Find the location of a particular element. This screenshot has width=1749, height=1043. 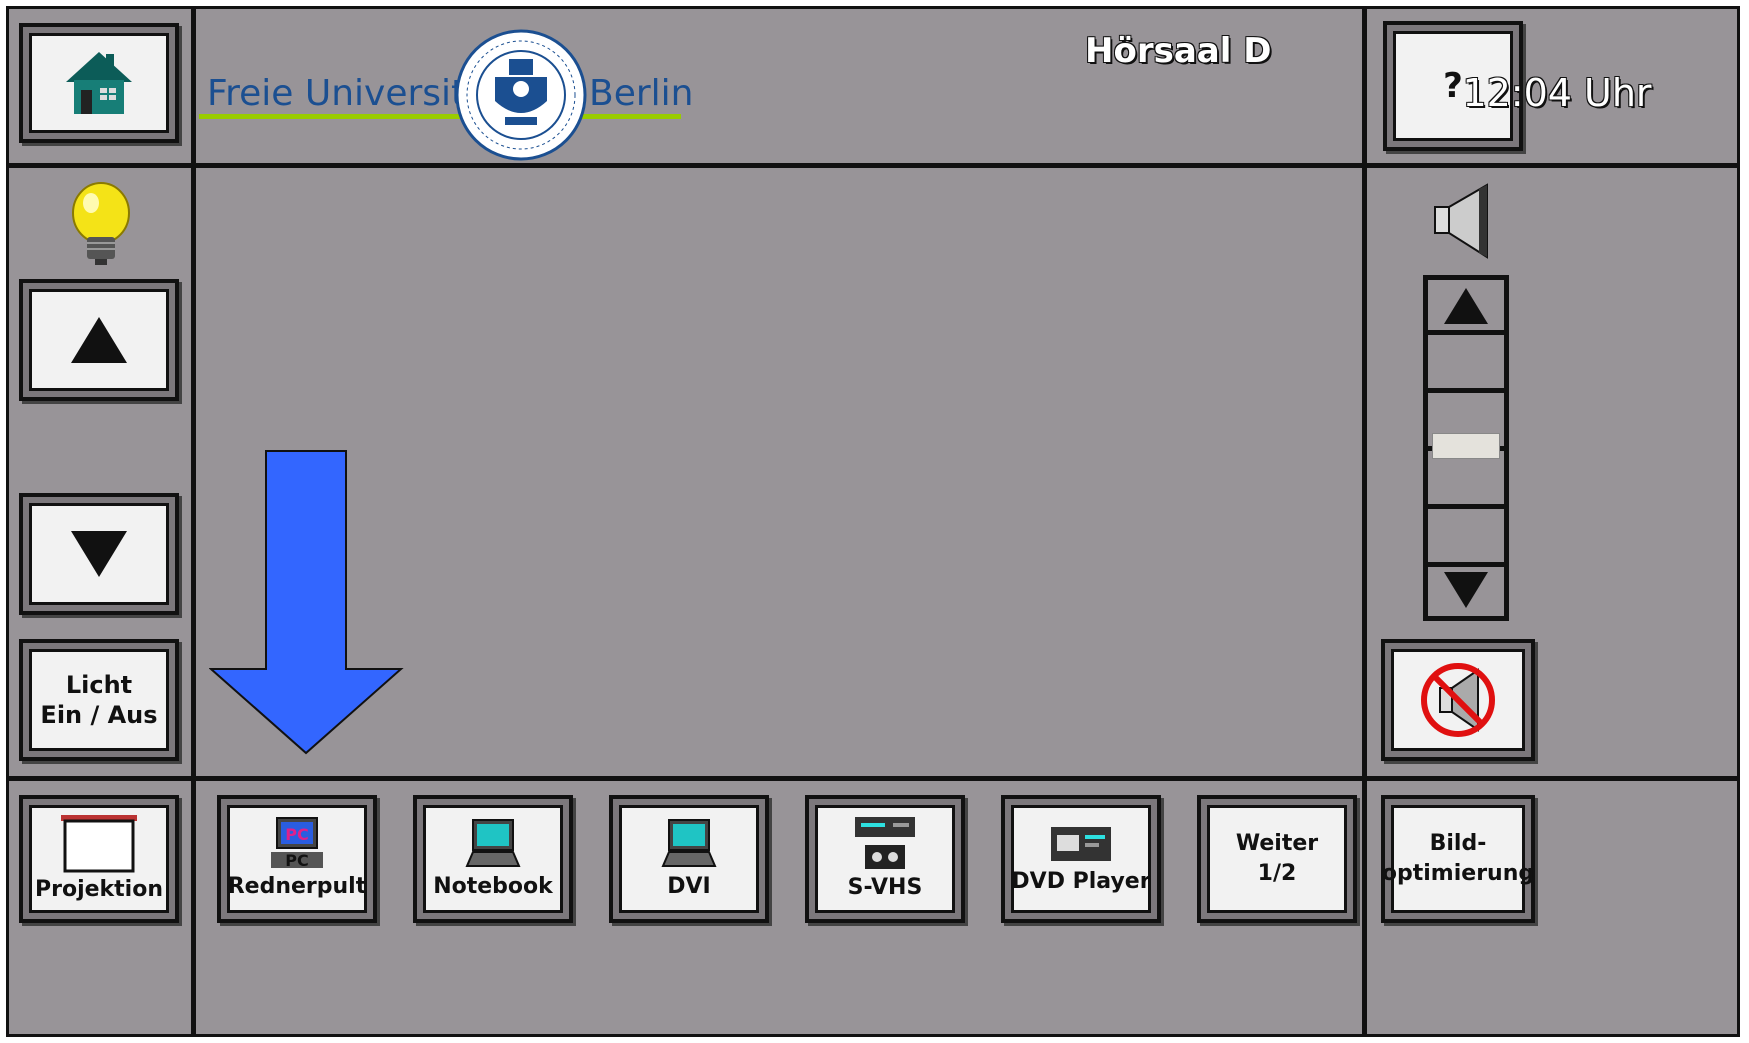

source-dvi-label: DVI is located at coordinates (689, 886).